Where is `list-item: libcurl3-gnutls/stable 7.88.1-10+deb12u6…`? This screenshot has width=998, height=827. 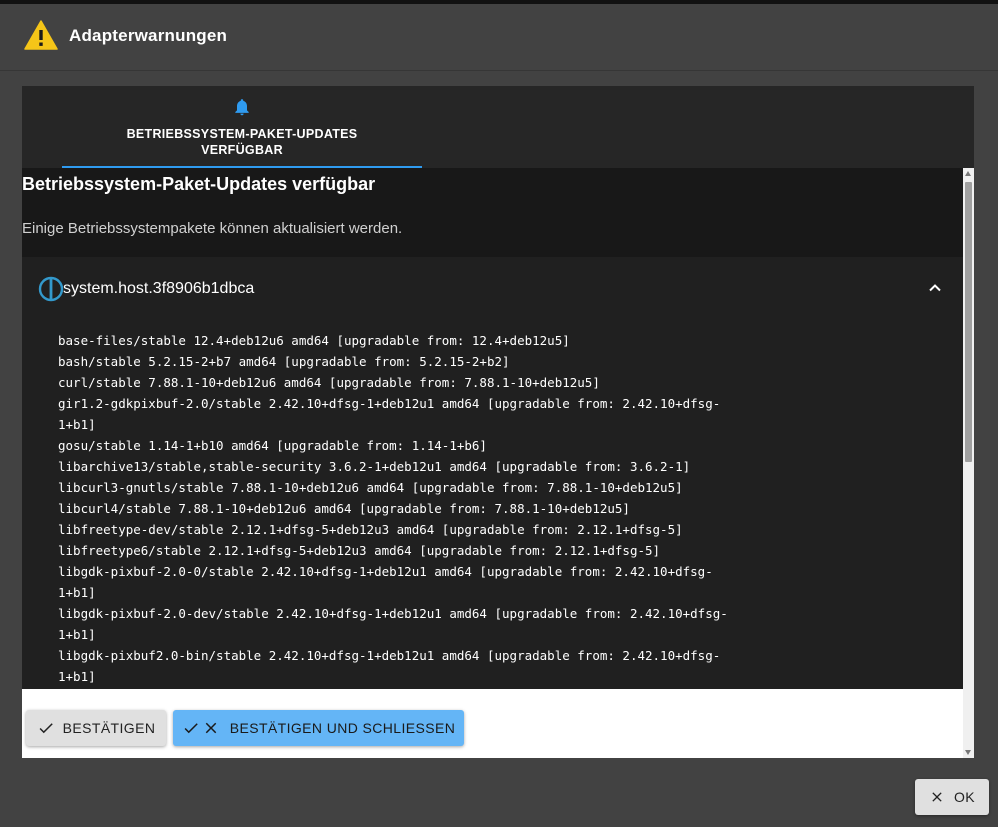
list-item: libcurl3-gnutls/stable 7.88.1-10+deb12u6… is located at coordinates (370, 487).